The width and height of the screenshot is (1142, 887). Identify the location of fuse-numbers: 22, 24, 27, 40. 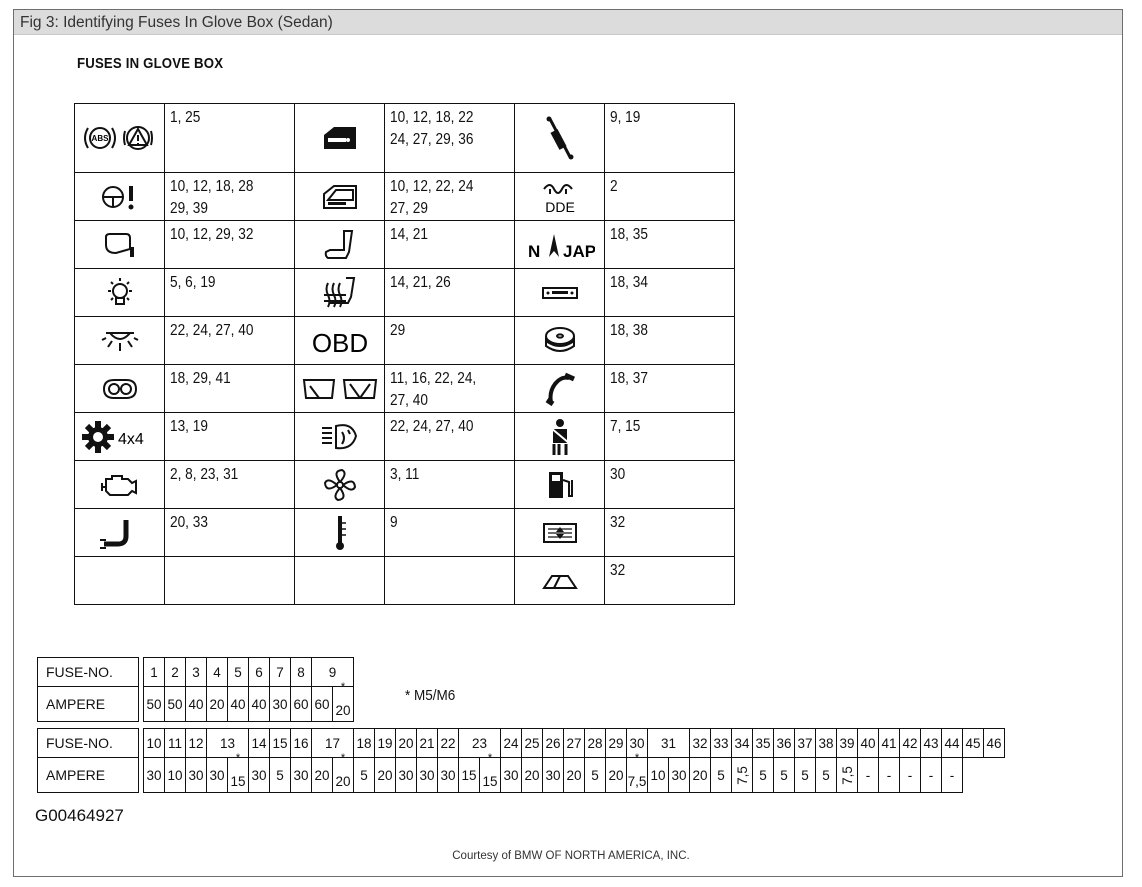
(432, 426).